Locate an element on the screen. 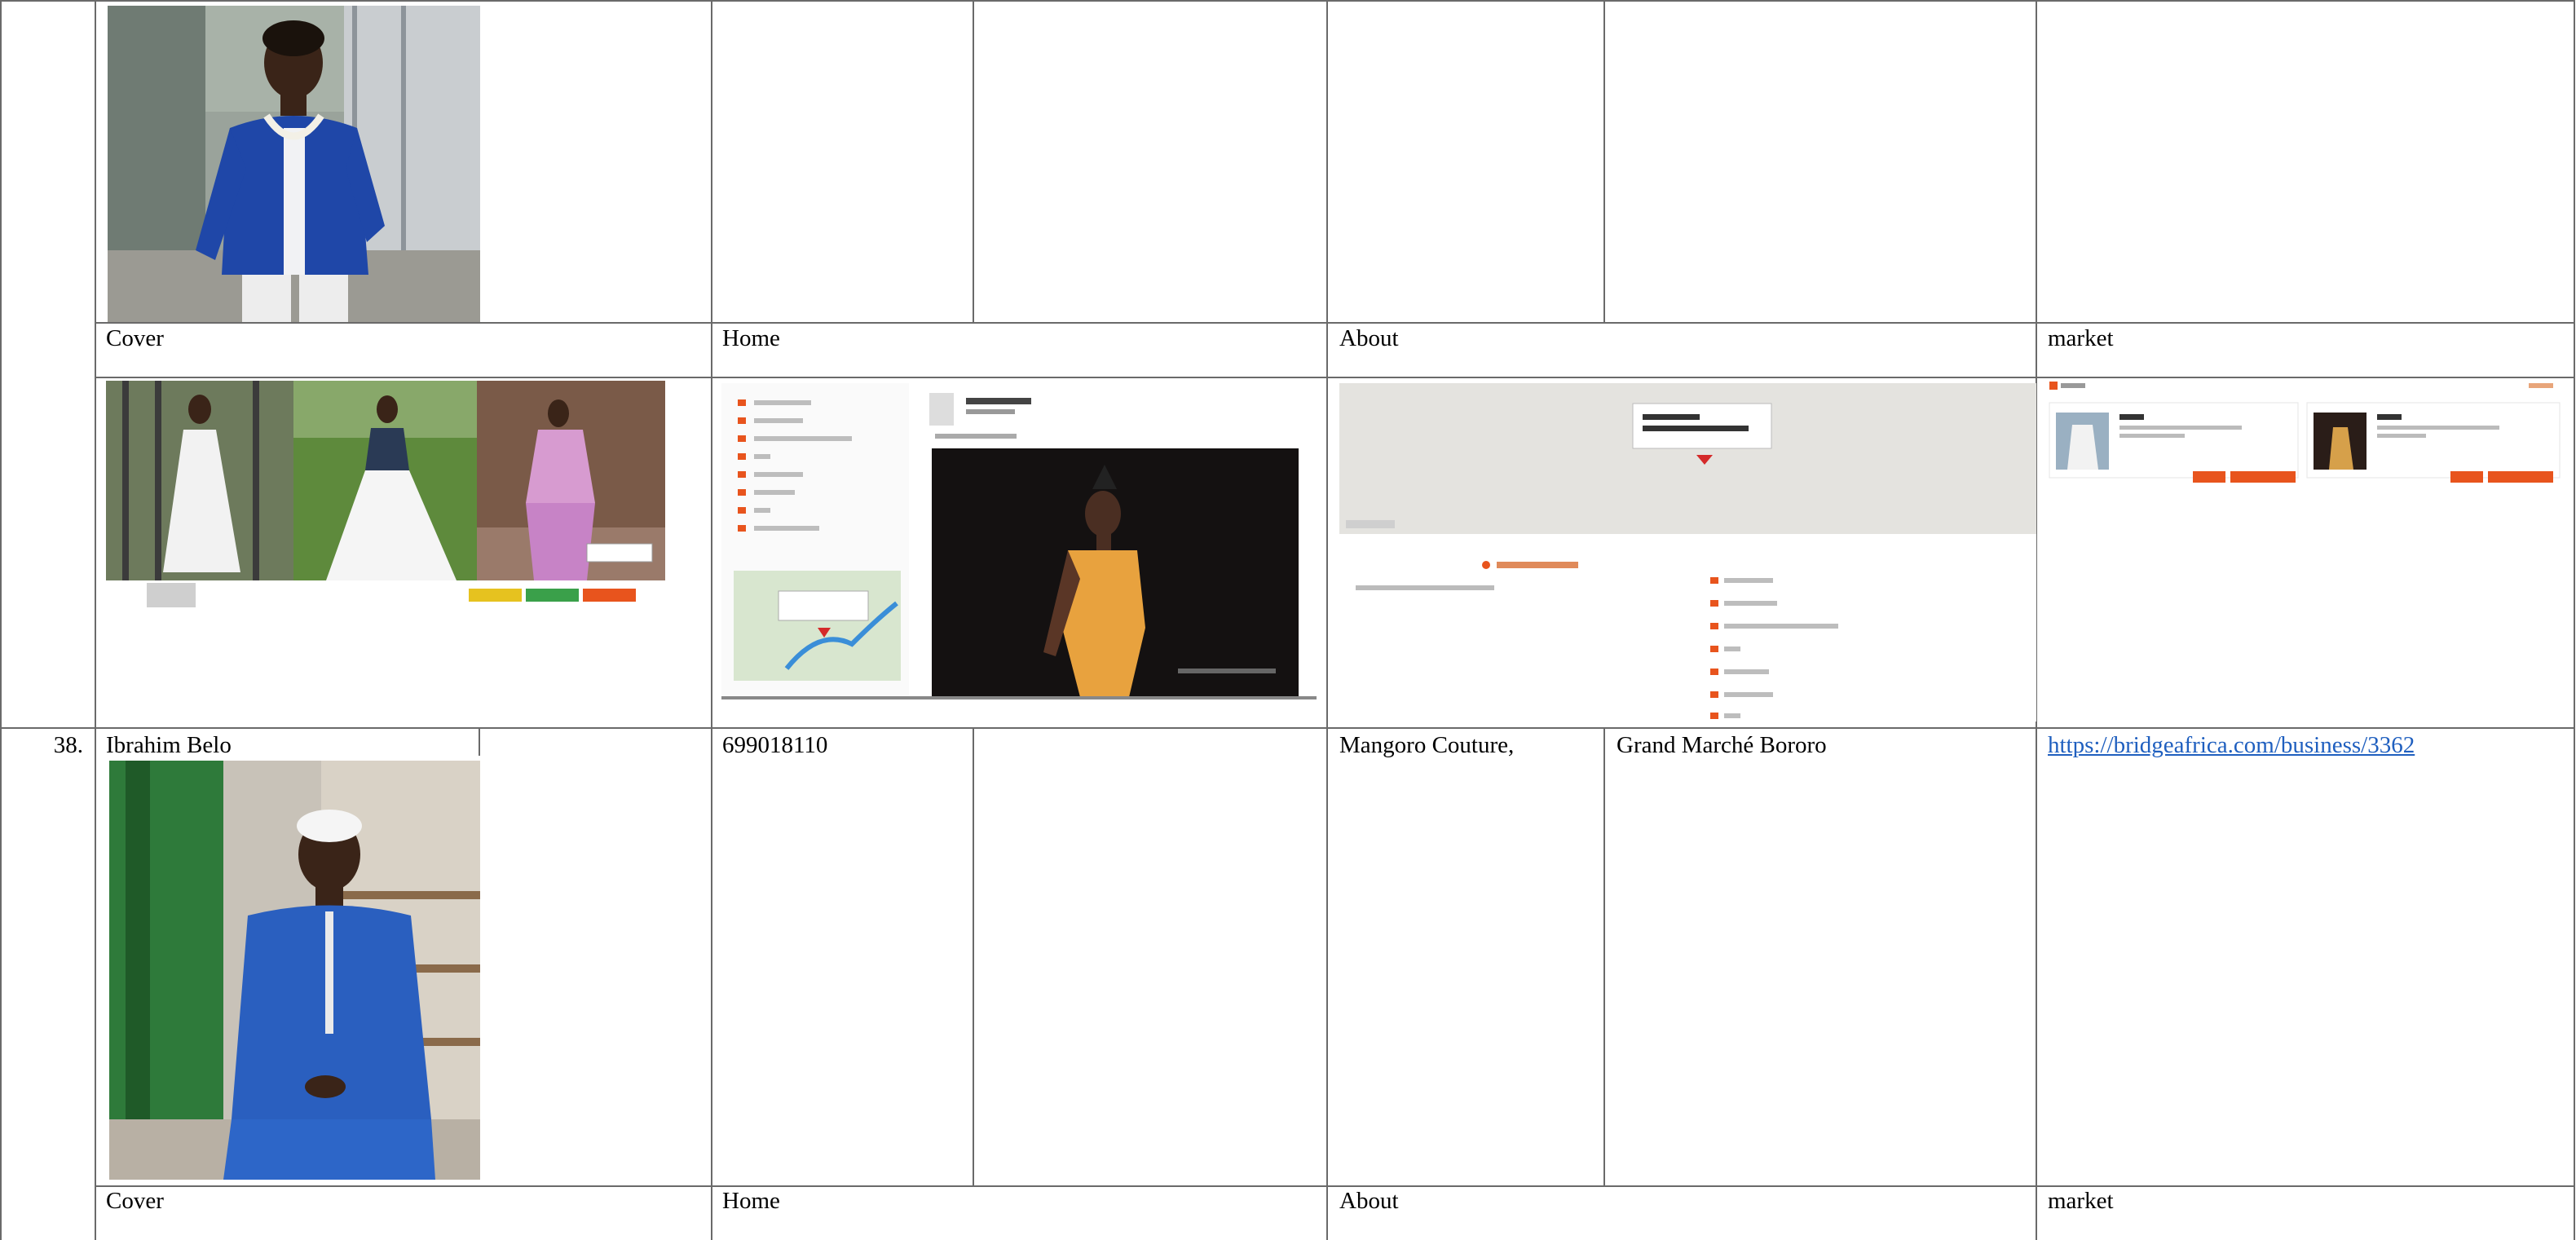 The image size is (2576, 1240). about-screenshot is located at coordinates (1687, 552).